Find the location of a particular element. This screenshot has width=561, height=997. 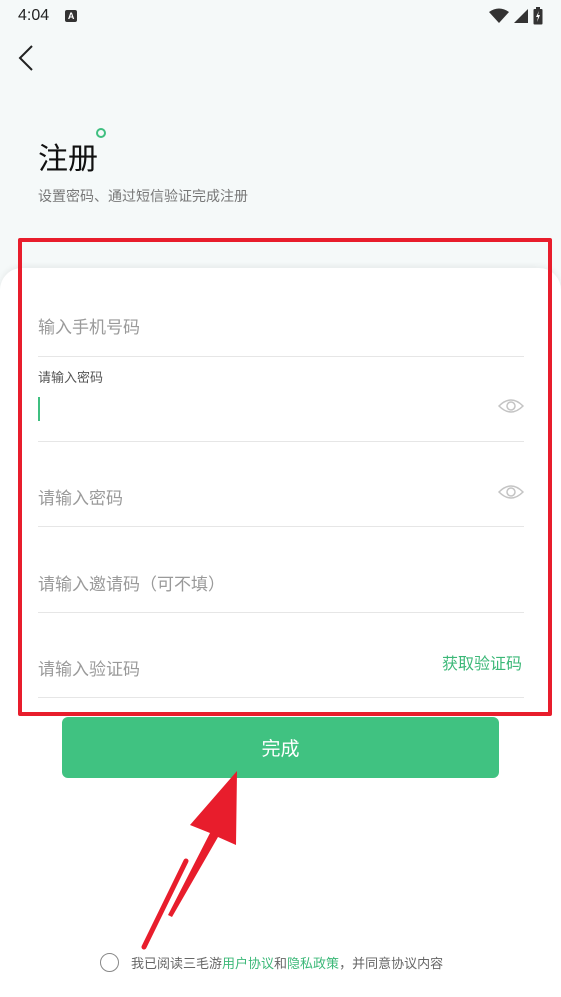

agreement-and: 和 is located at coordinates (281, 964).